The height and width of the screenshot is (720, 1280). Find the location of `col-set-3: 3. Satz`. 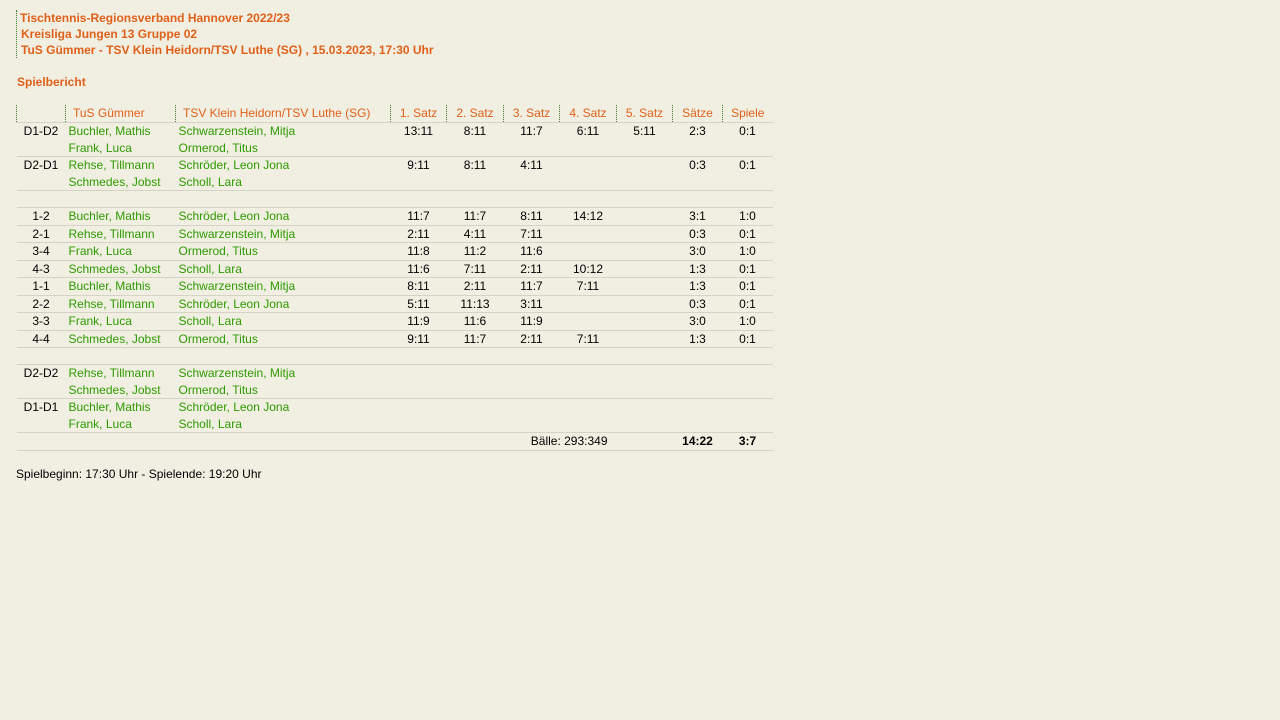

col-set-3: 3. Satz is located at coordinates (531, 114).